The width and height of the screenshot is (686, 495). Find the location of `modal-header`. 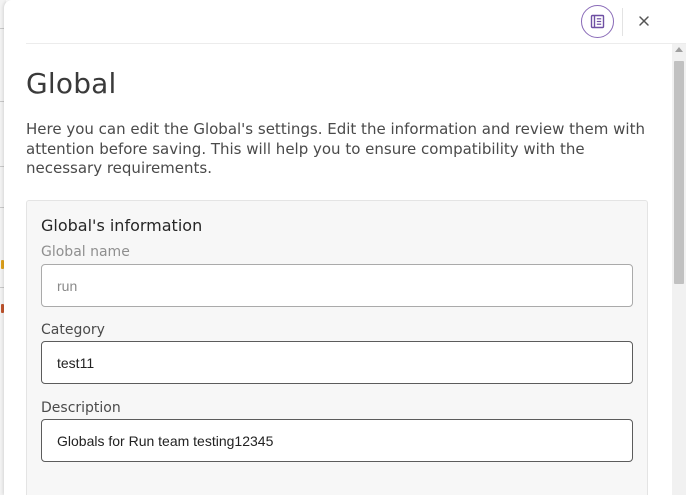

modal-header is located at coordinates (345, 22).